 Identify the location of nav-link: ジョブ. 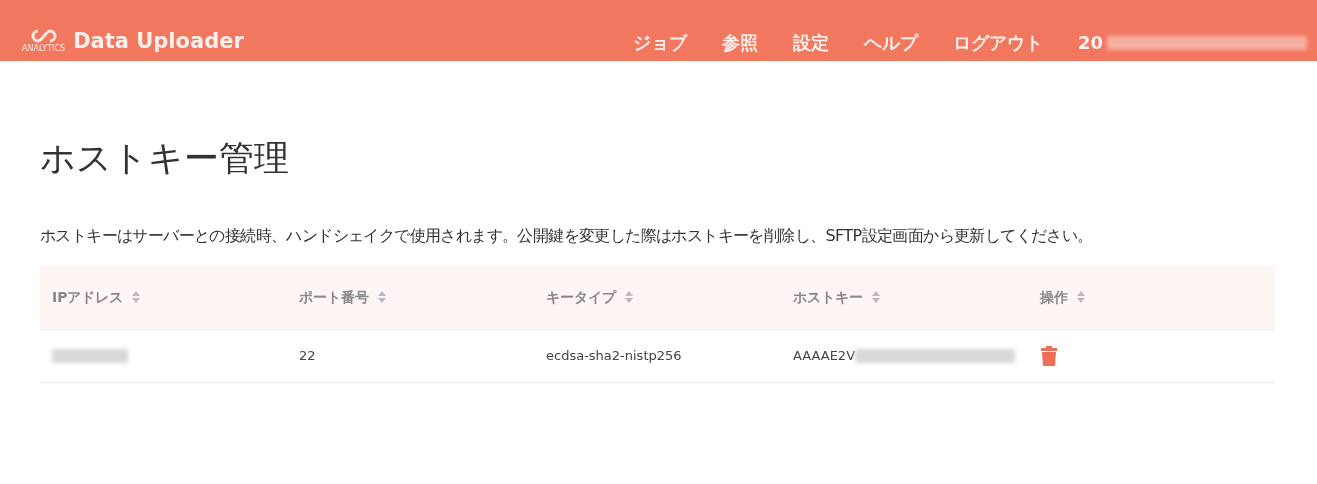
(659, 43).